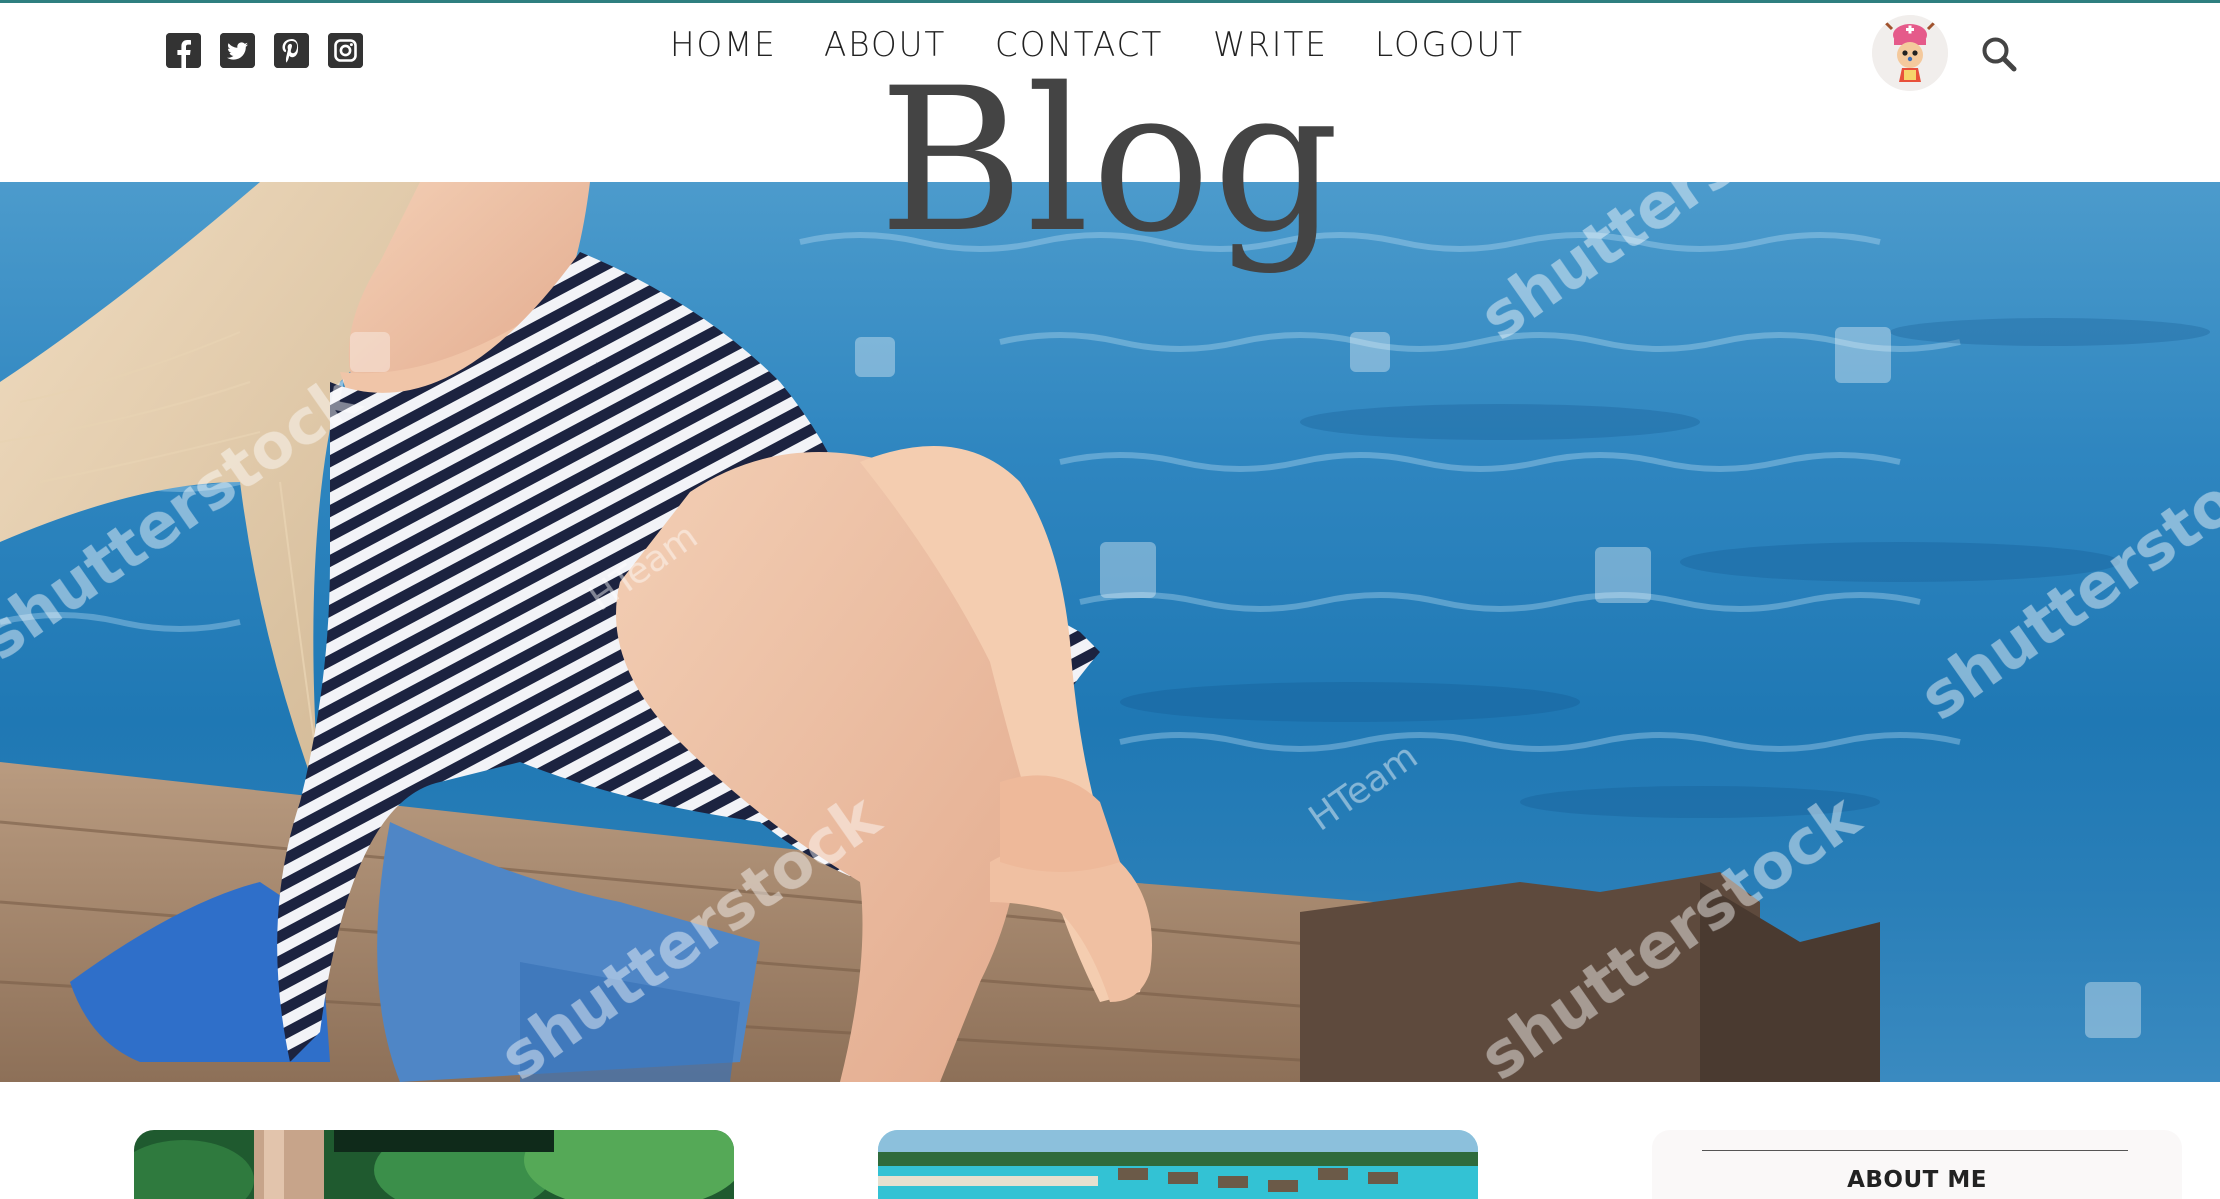  Describe the element at coordinates (1917, 1164) in the screenshot. I see `sidebar-about-me: ABOUT ME` at that location.